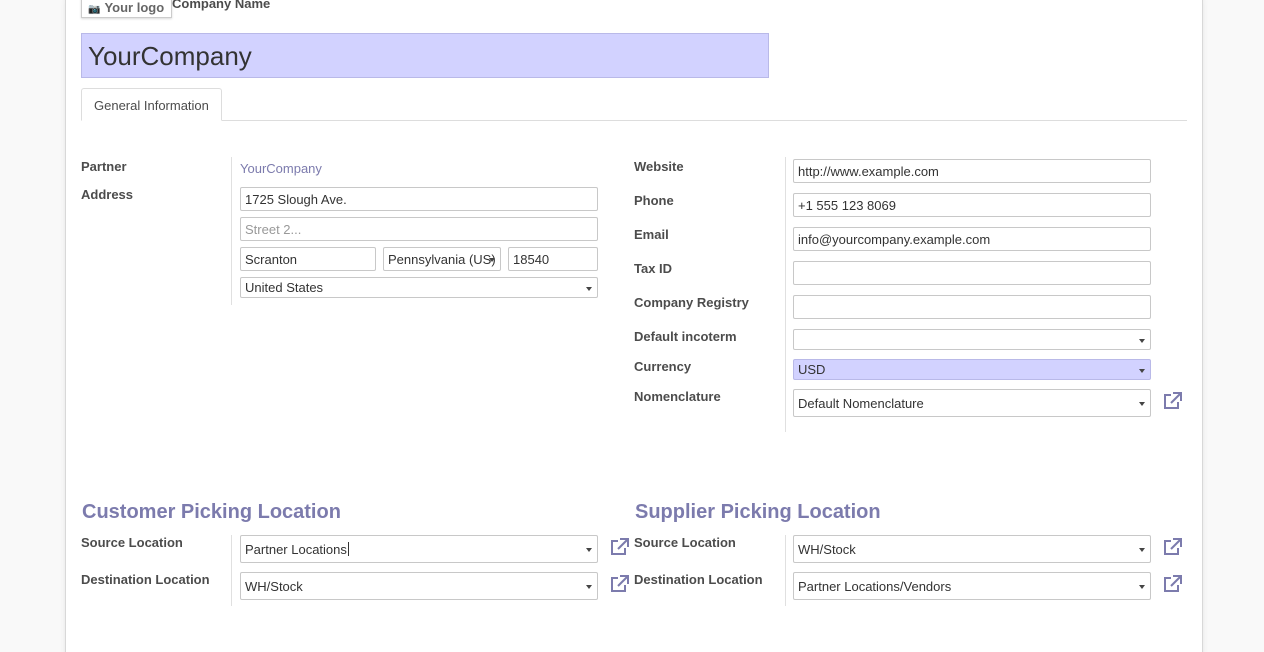  What do you see at coordinates (654, 200) in the screenshot?
I see `phone-label: Phone` at bounding box center [654, 200].